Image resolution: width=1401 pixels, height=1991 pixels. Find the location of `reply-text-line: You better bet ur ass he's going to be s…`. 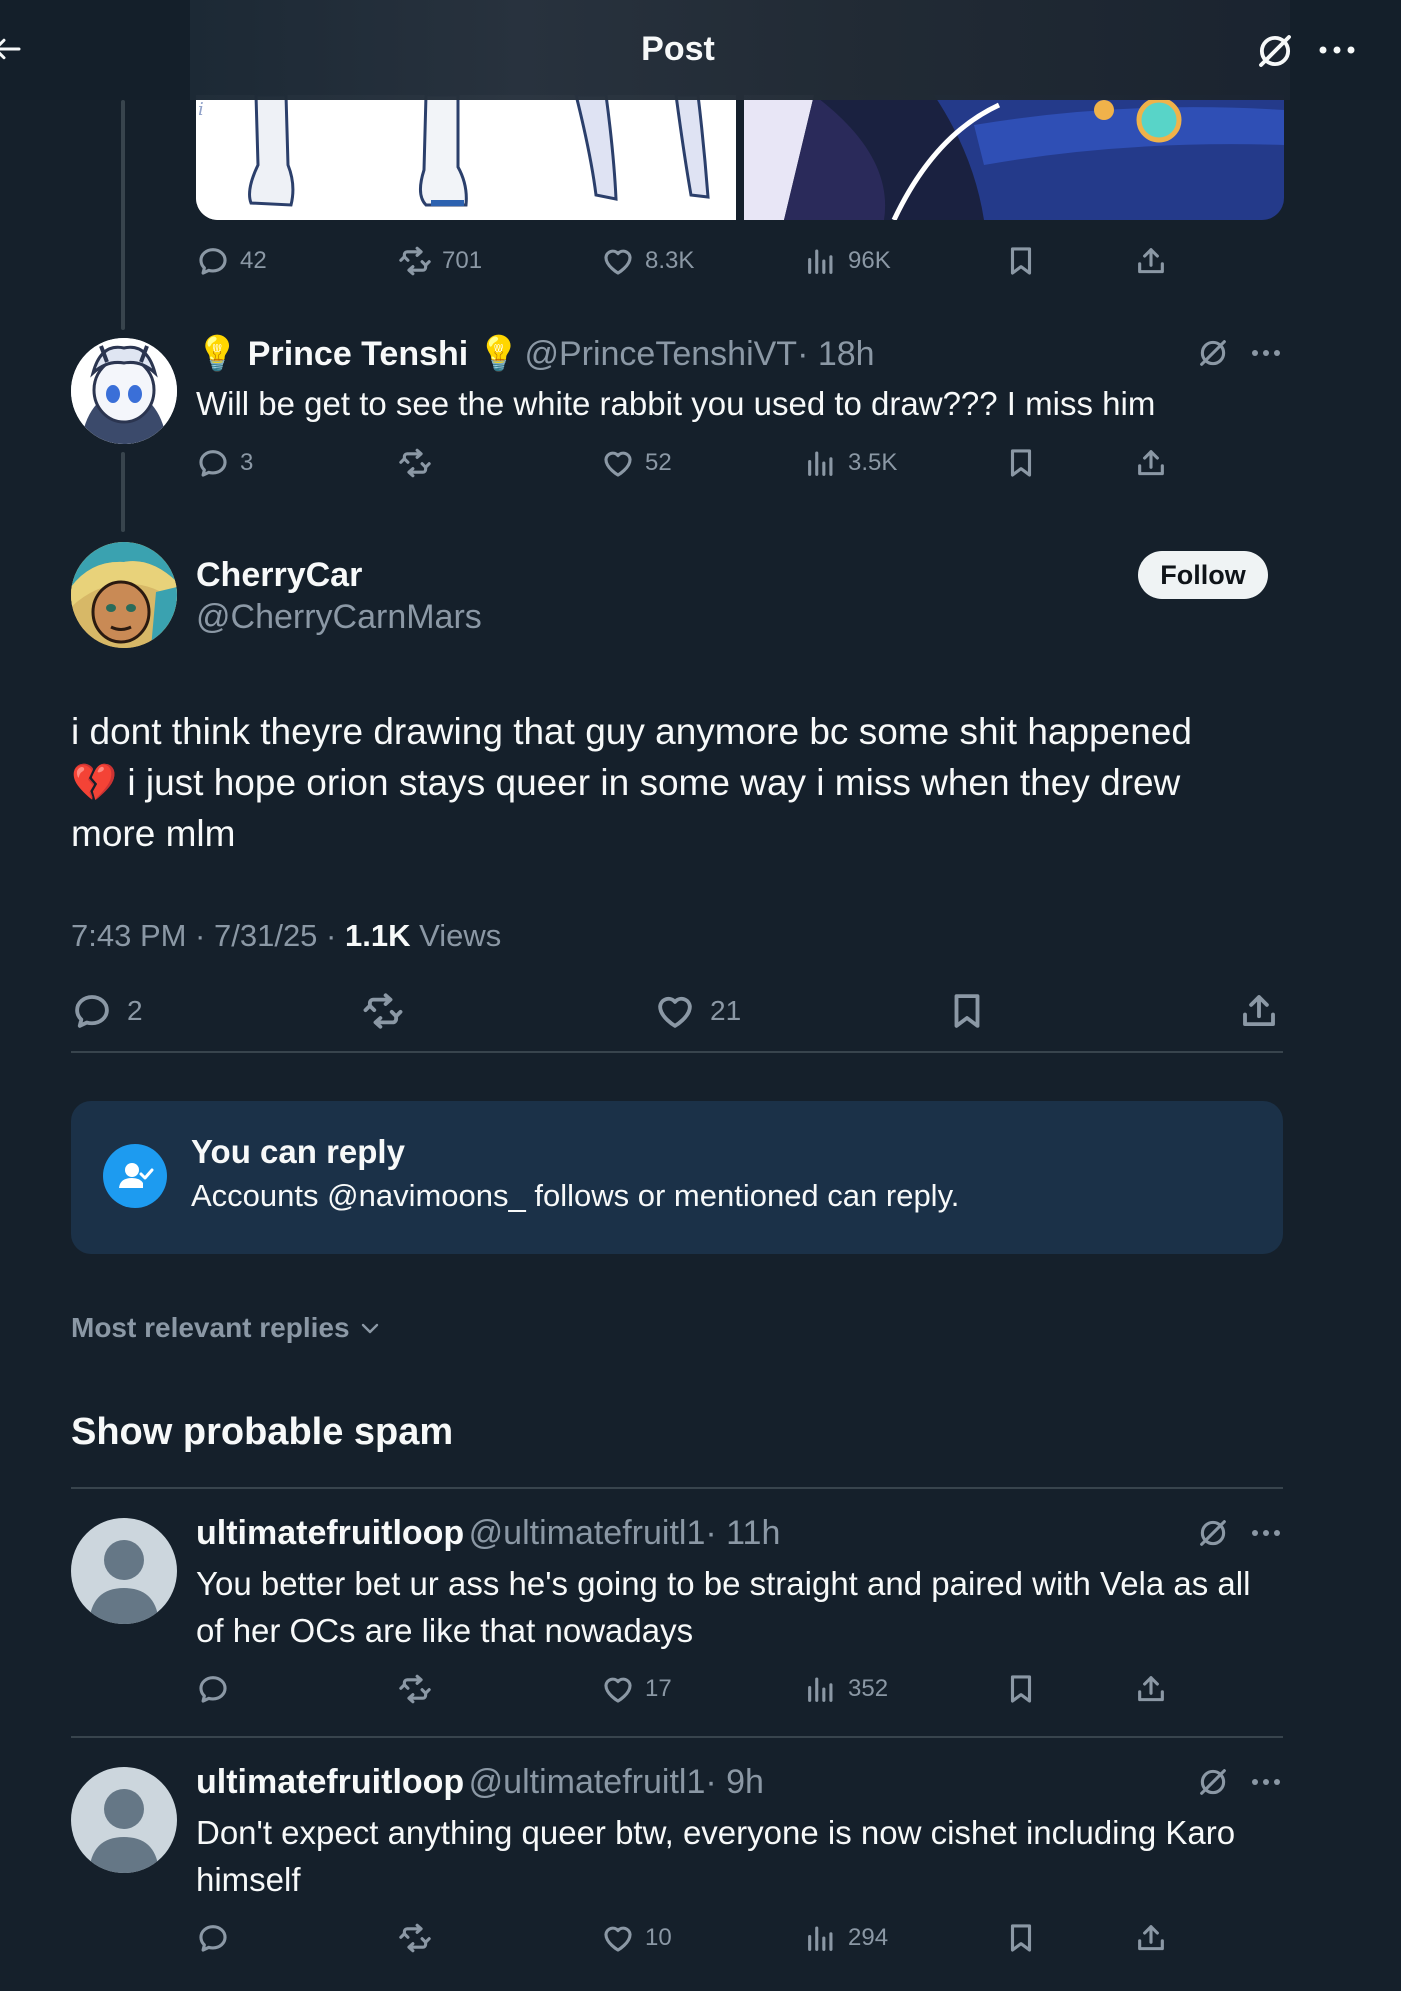

reply-text-line: You better bet ur ass he's going to be s… is located at coordinates (723, 1583).